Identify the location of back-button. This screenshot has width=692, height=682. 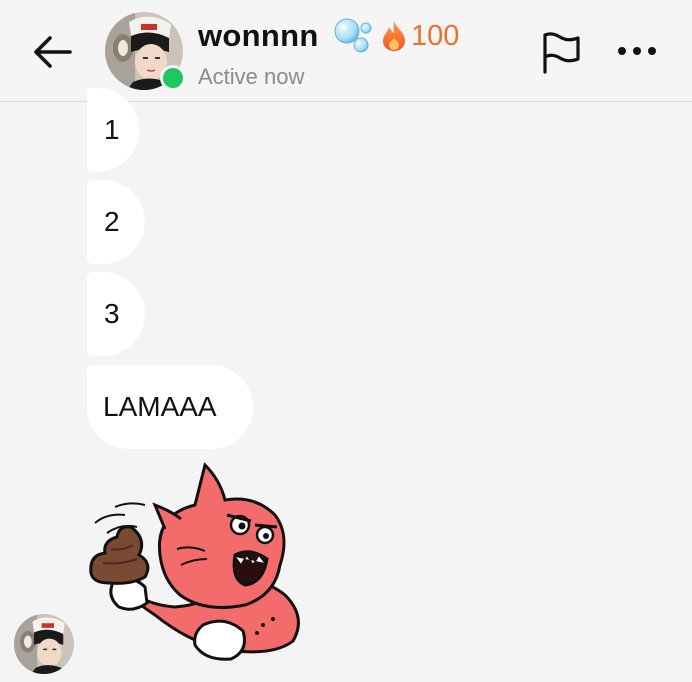
(54, 52).